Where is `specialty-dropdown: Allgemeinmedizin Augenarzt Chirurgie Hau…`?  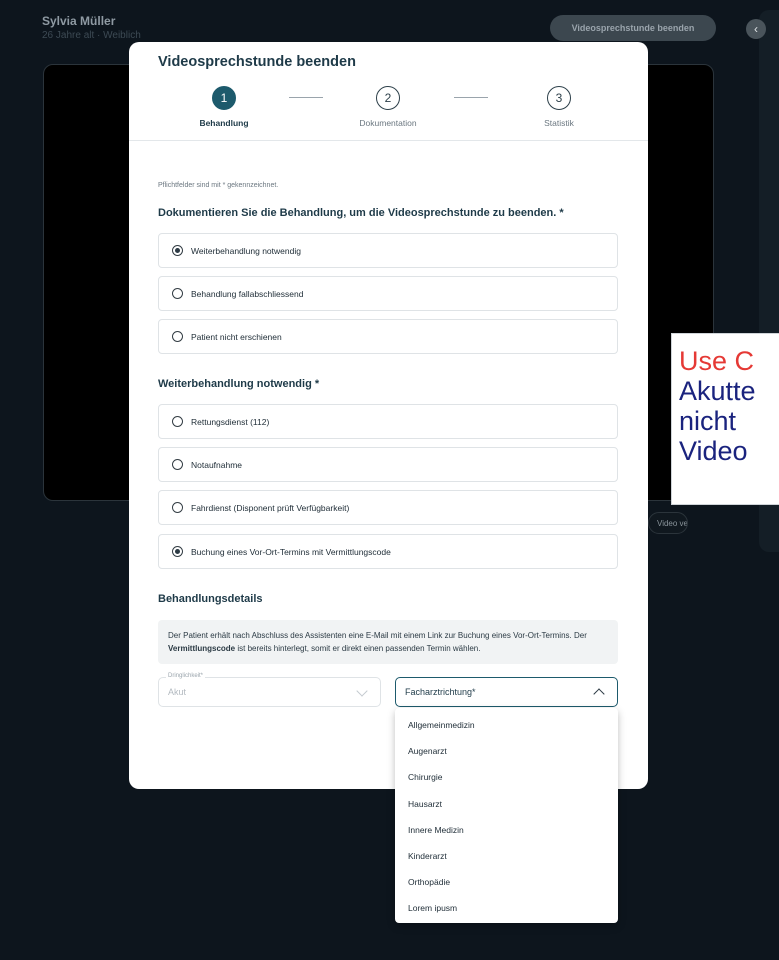 specialty-dropdown: Allgemeinmedizin Augenarzt Chirurgie Hau… is located at coordinates (506, 815).